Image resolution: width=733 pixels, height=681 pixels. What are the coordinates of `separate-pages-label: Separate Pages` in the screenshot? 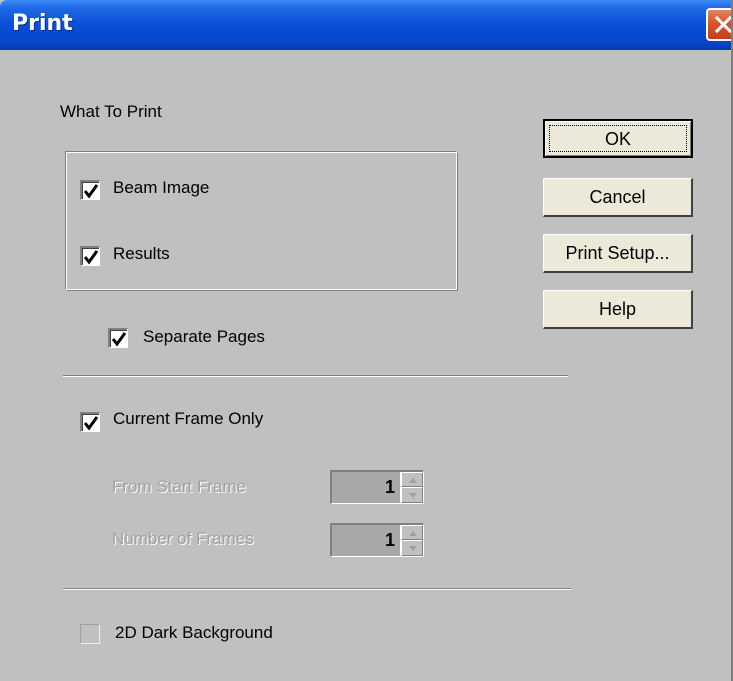 It's located at (204, 337).